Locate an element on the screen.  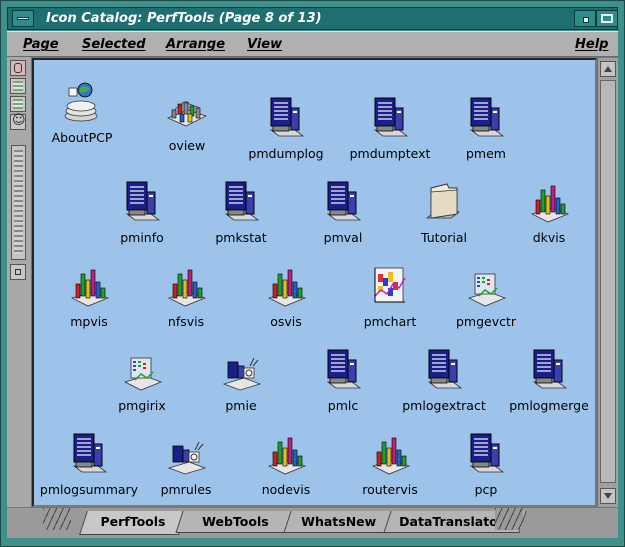
icon-pmgirix: pmgirix is located at coordinates (142, 388).